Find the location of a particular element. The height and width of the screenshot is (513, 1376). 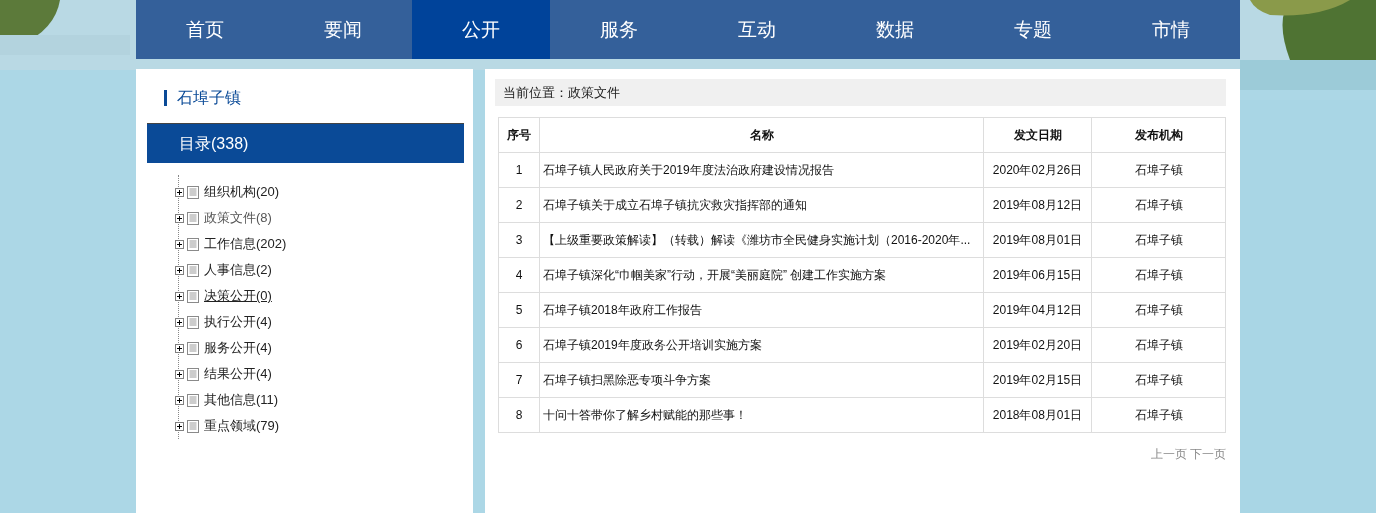

sidebar-title: 石埠子镇 is located at coordinates (314, 98).